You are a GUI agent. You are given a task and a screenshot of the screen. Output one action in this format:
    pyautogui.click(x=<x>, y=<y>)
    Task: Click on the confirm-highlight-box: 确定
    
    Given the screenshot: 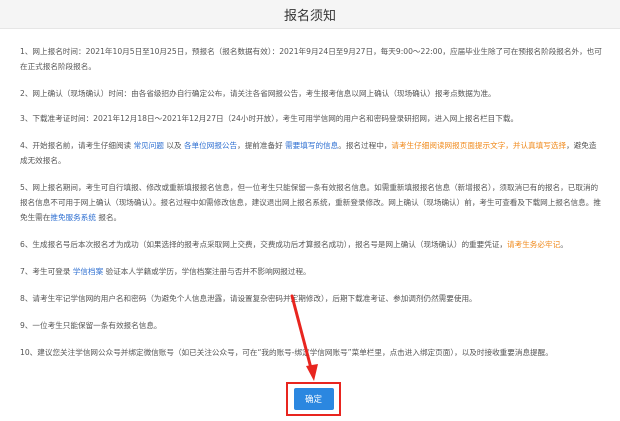 What is the action you would take?
    pyautogui.click(x=313, y=399)
    